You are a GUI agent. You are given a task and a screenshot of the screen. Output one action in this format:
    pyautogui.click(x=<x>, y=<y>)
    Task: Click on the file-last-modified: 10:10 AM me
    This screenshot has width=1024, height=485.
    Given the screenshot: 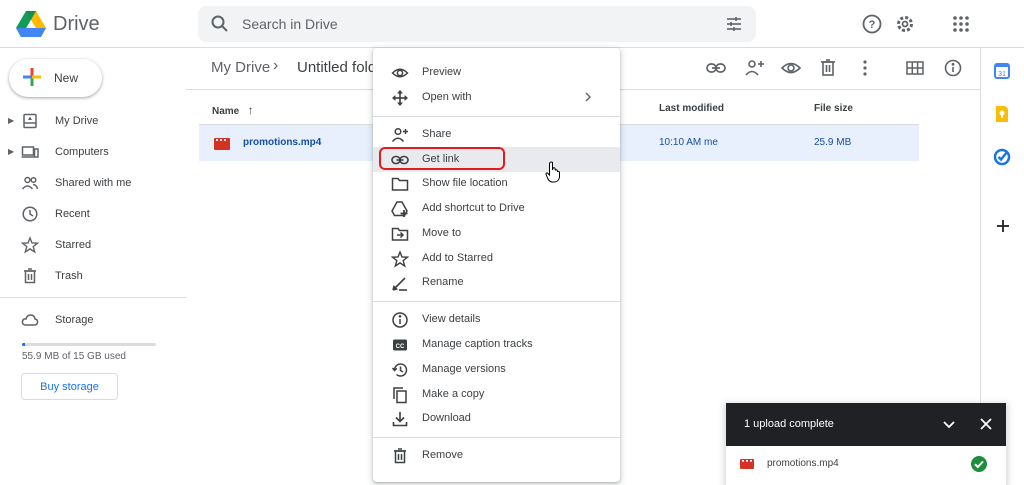 What is the action you would take?
    pyautogui.click(x=688, y=142)
    